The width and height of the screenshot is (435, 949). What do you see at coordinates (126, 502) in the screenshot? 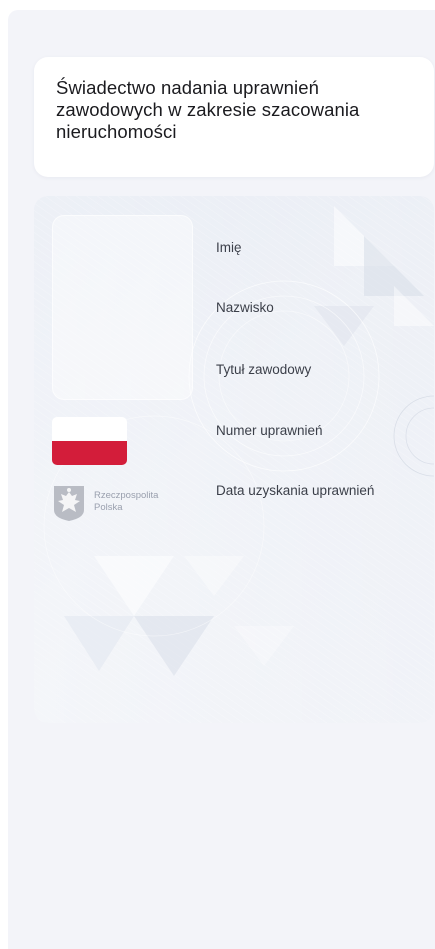
I see `issuer-name: Rzeczpospolita Polska` at bounding box center [126, 502].